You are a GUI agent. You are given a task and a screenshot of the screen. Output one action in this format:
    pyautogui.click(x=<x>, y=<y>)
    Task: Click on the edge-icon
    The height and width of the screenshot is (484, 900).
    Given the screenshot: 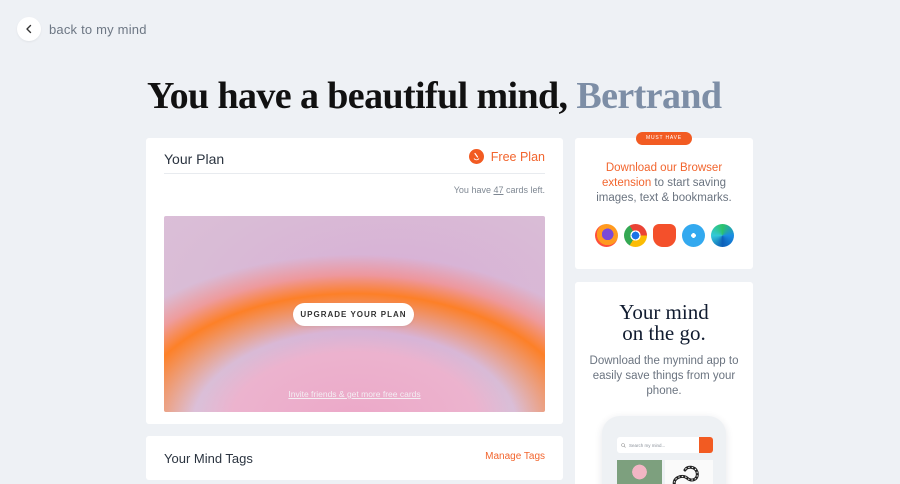 What is the action you would take?
    pyautogui.click(x=722, y=235)
    